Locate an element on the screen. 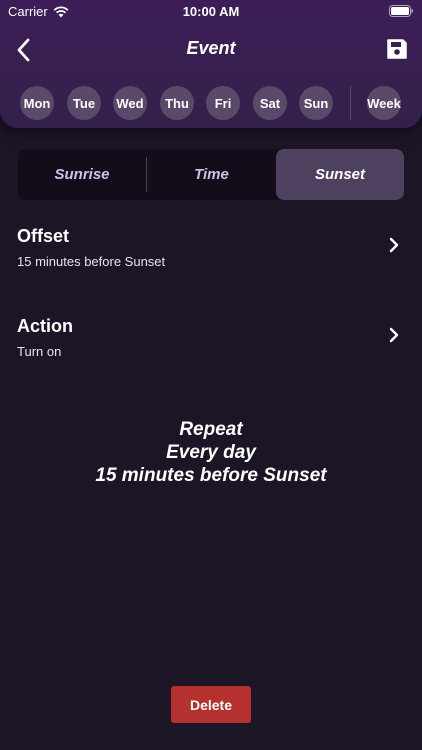 Image resolution: width=422 pixels, height=750 pixels. clock: 10:00 AM is located at coordinates (211, 11).